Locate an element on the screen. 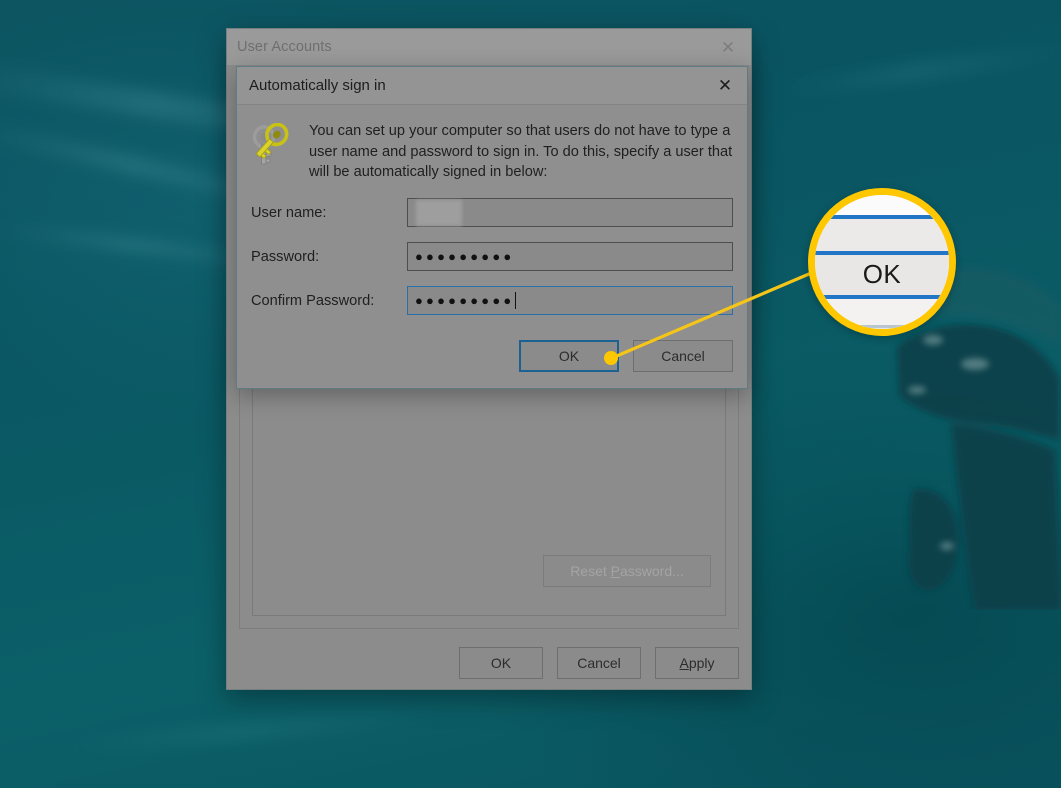  confirm-password-field-row: Confirm Password: ●●●●●●●●● is located at coordinates (492, 301).